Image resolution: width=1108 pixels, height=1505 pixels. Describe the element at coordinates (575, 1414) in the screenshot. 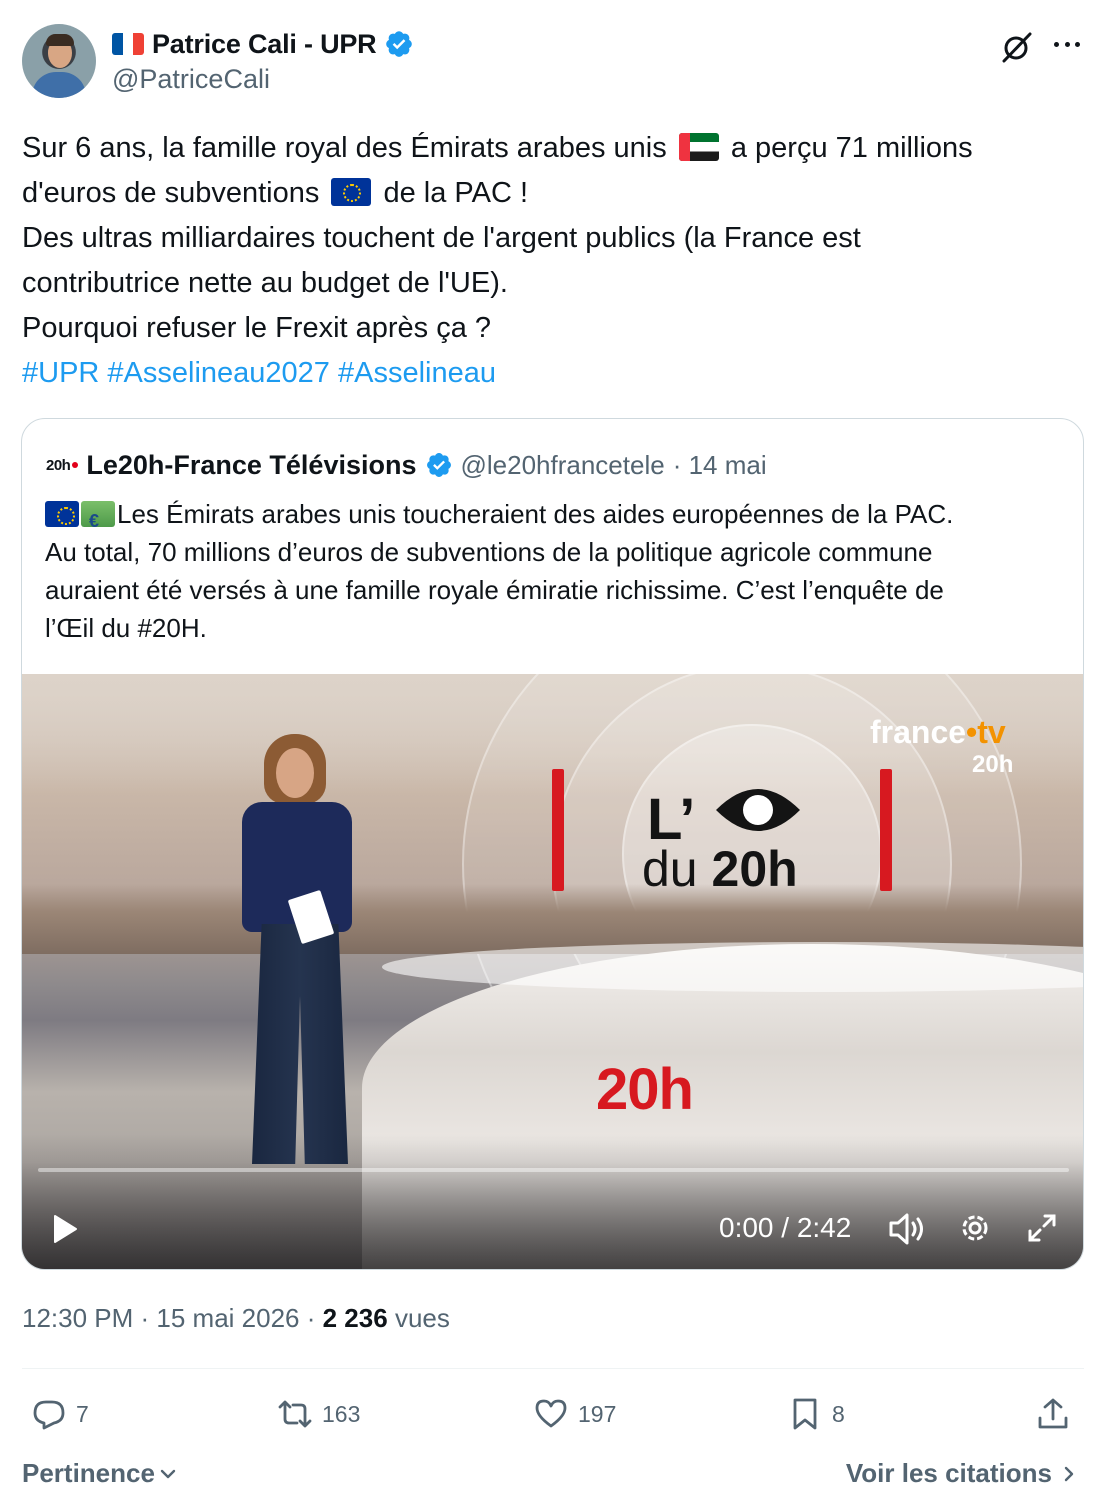

I see `like-button: 197` at that location.